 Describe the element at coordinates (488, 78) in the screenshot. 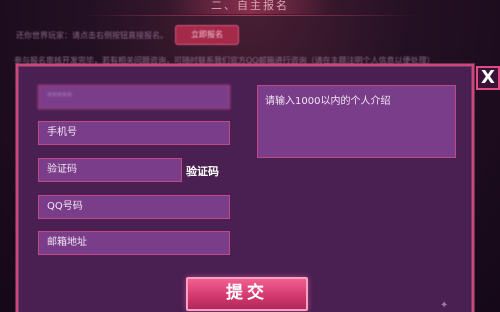

I see `close-button: X` at that location.